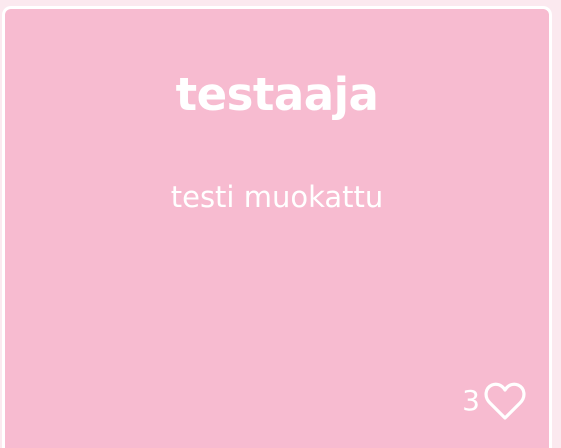 The width and height of the screenshot is (561, 448). What do you see at coordinates (277, 94) in the screenshot?
I see `card-title: testaaja` at bounding box center [277, 94].